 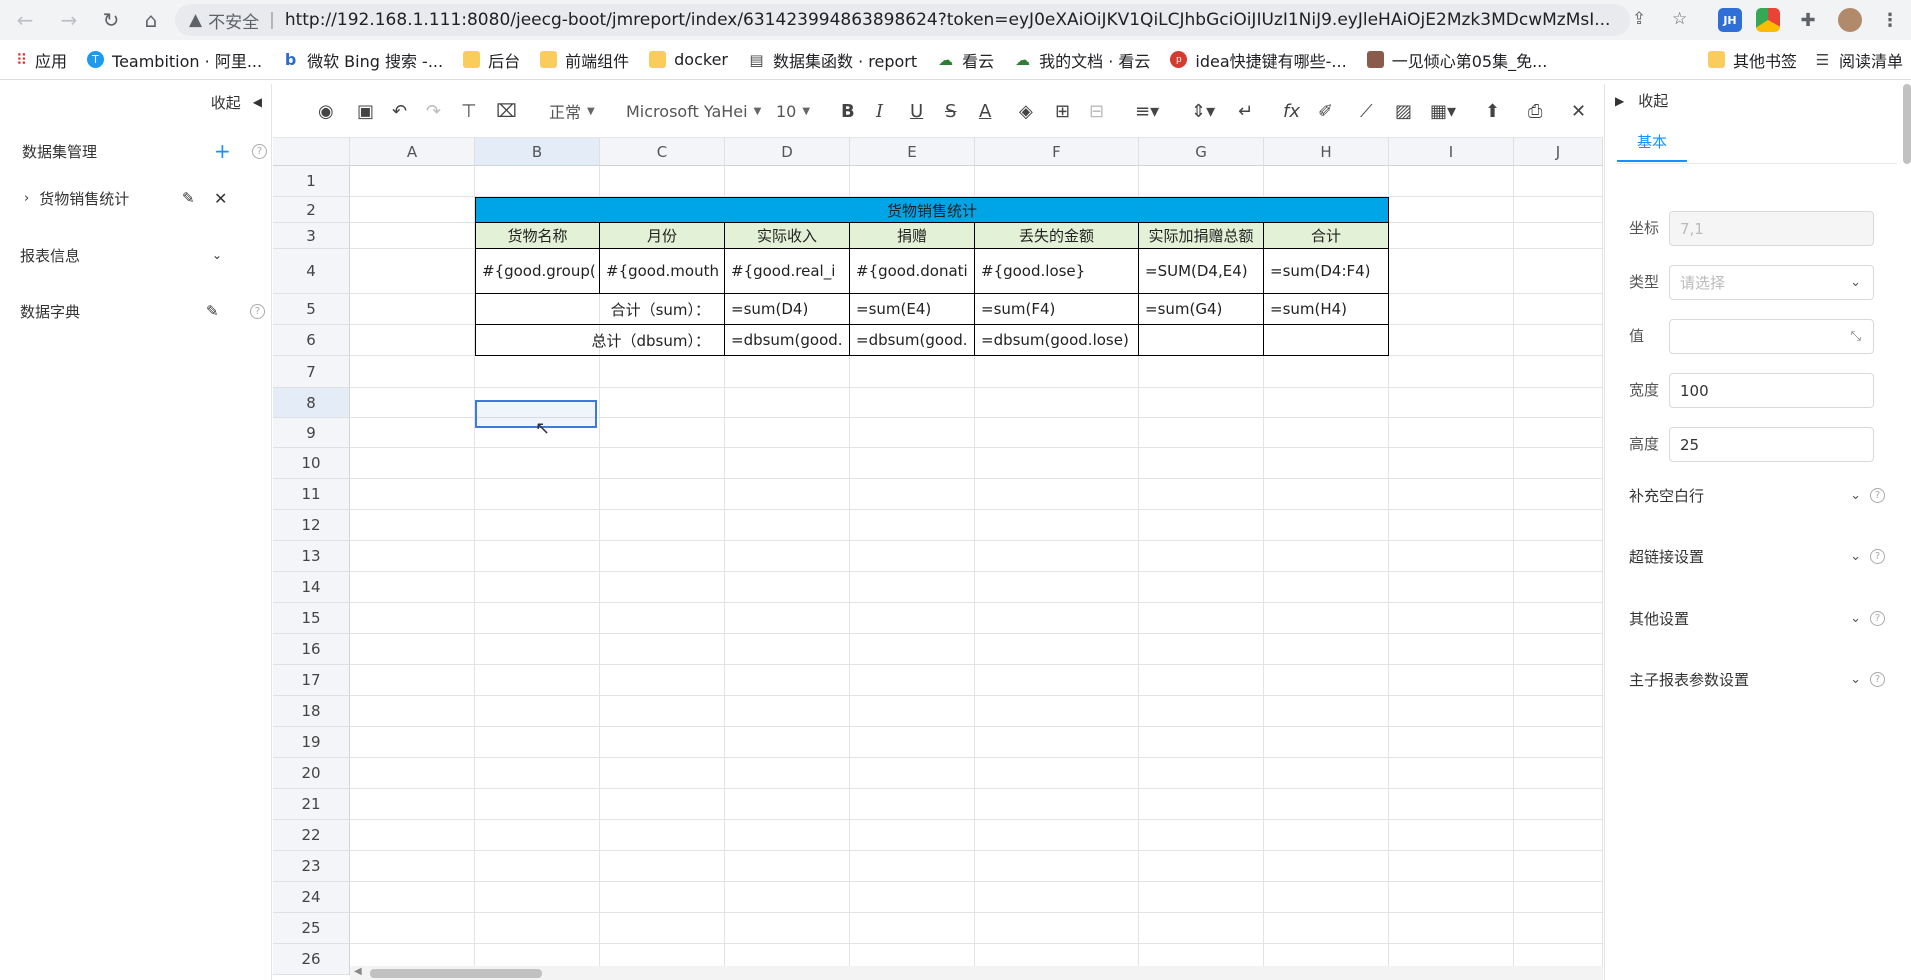 What do you see at coordinates (136, 102) in the screenshot?
I see `sidebar-collapse: 收起 ◀` at bounding box center [136, 102].